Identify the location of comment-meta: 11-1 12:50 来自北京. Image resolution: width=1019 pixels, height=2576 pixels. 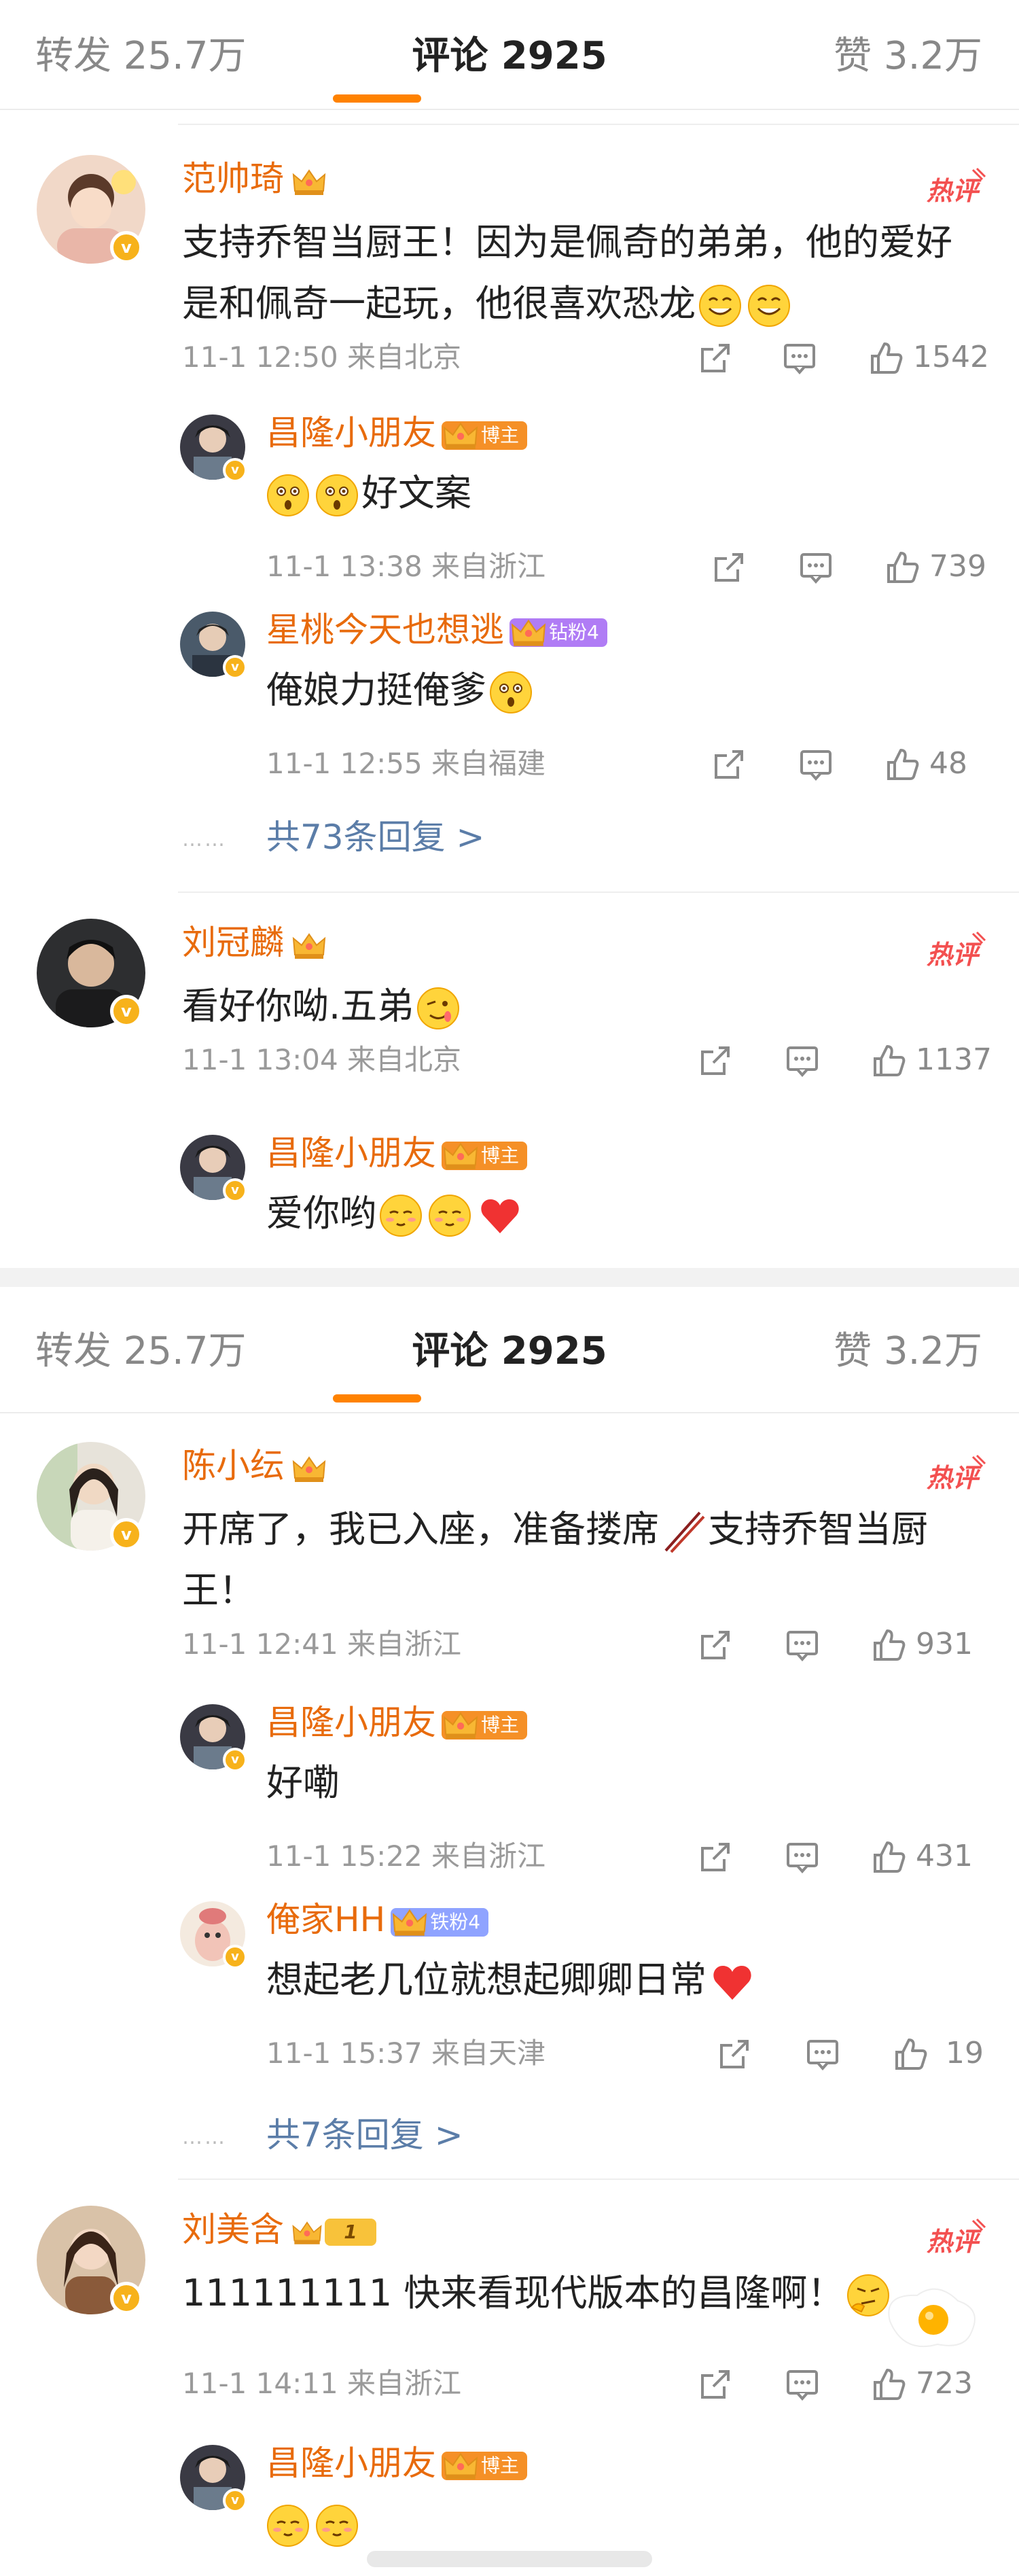
(322, 357).